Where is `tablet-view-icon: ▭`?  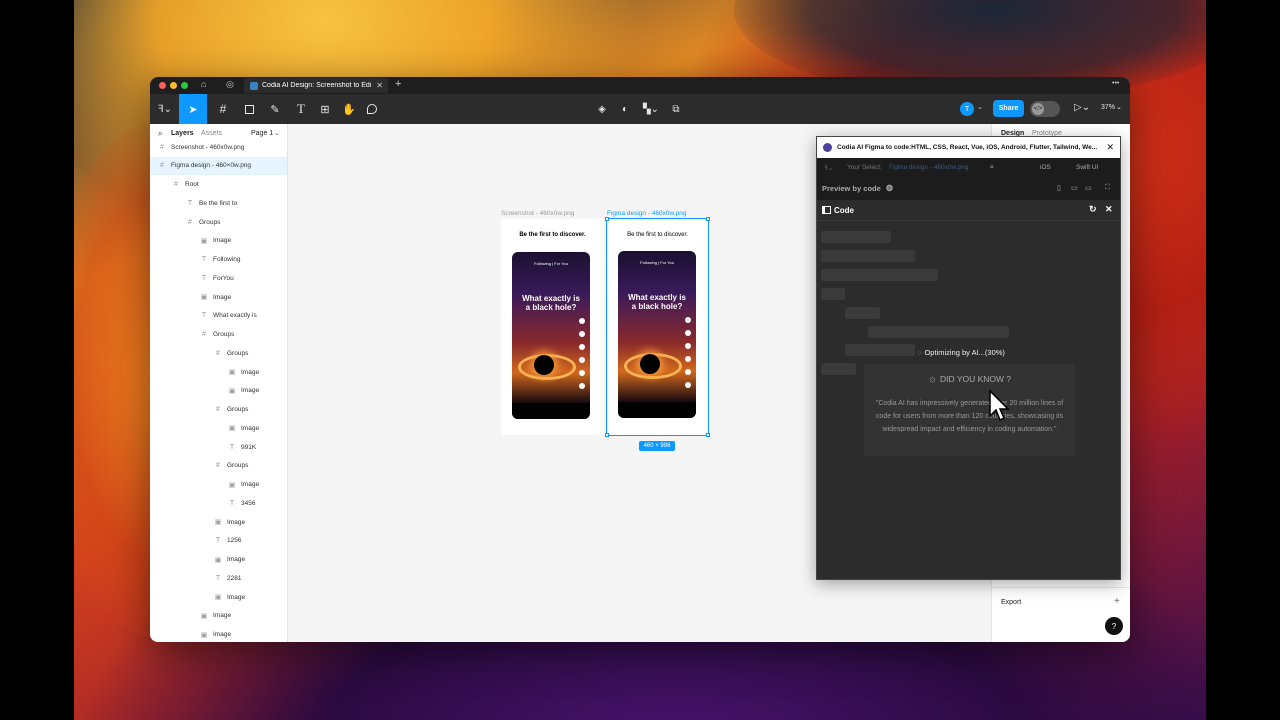 tablet-view-icon: ▭ is located at coordinates (1074, 188).